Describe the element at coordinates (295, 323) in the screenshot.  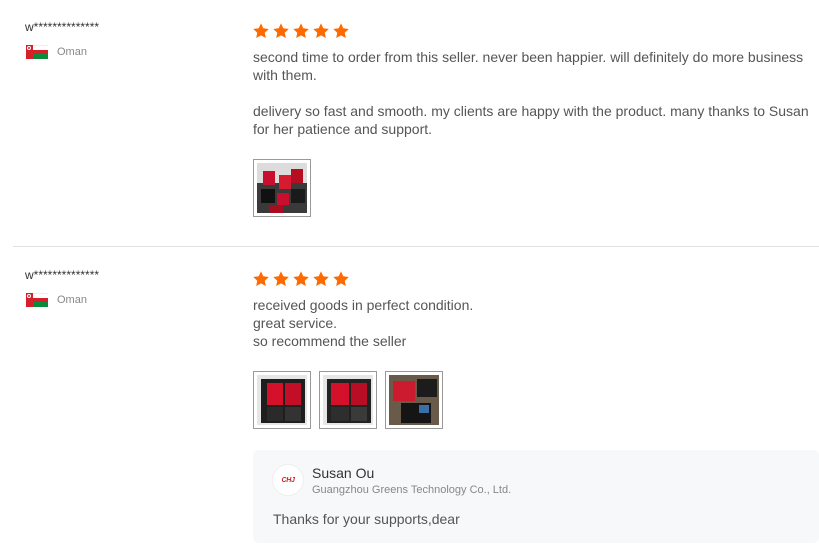
I see `review-text: great service.` at that location.